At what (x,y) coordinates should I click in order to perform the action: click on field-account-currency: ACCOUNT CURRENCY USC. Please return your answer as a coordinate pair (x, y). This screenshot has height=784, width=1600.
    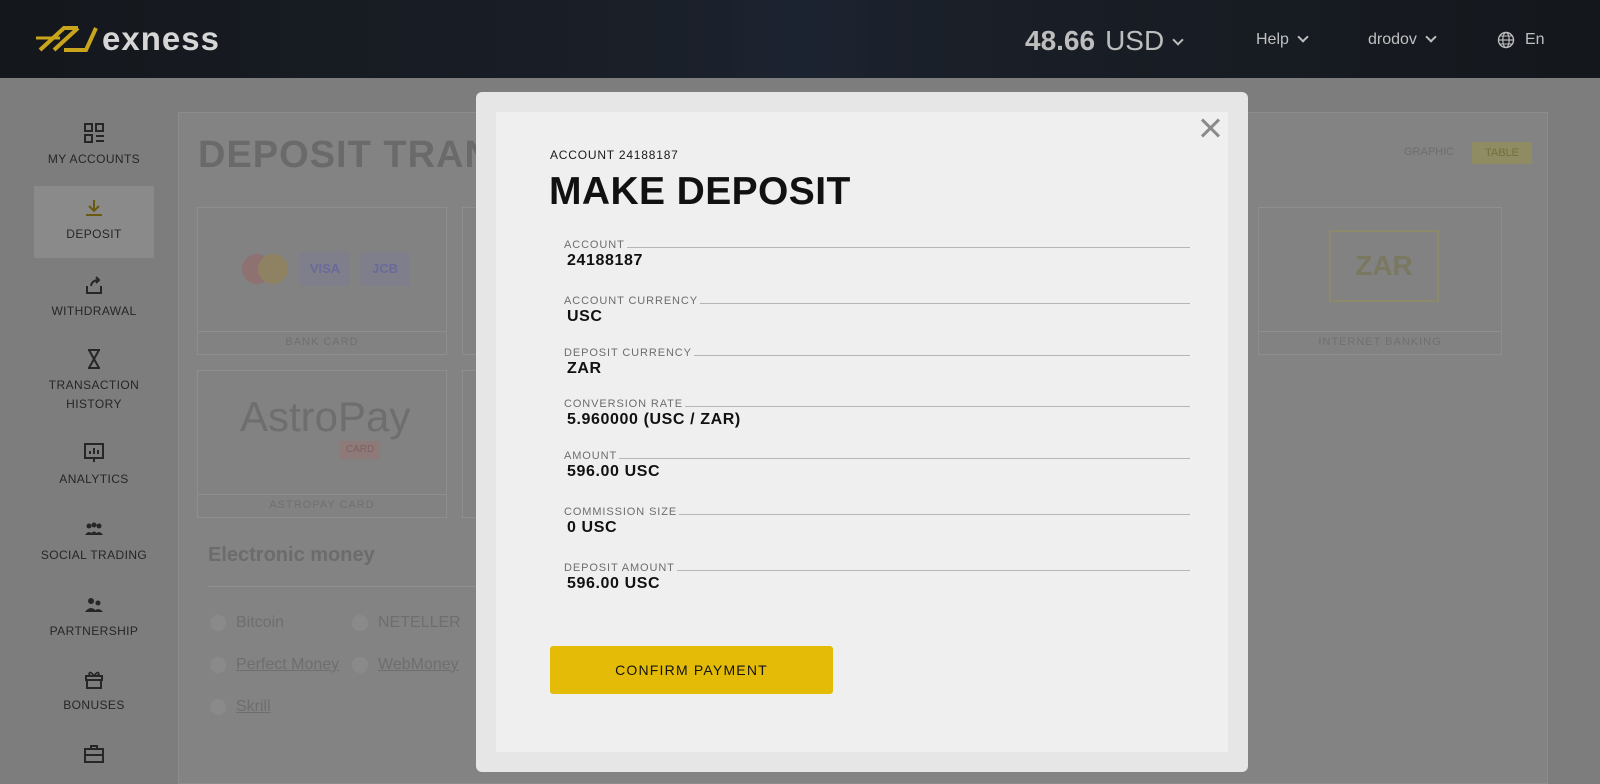
    Looking at the image, I should click on (877, 310).